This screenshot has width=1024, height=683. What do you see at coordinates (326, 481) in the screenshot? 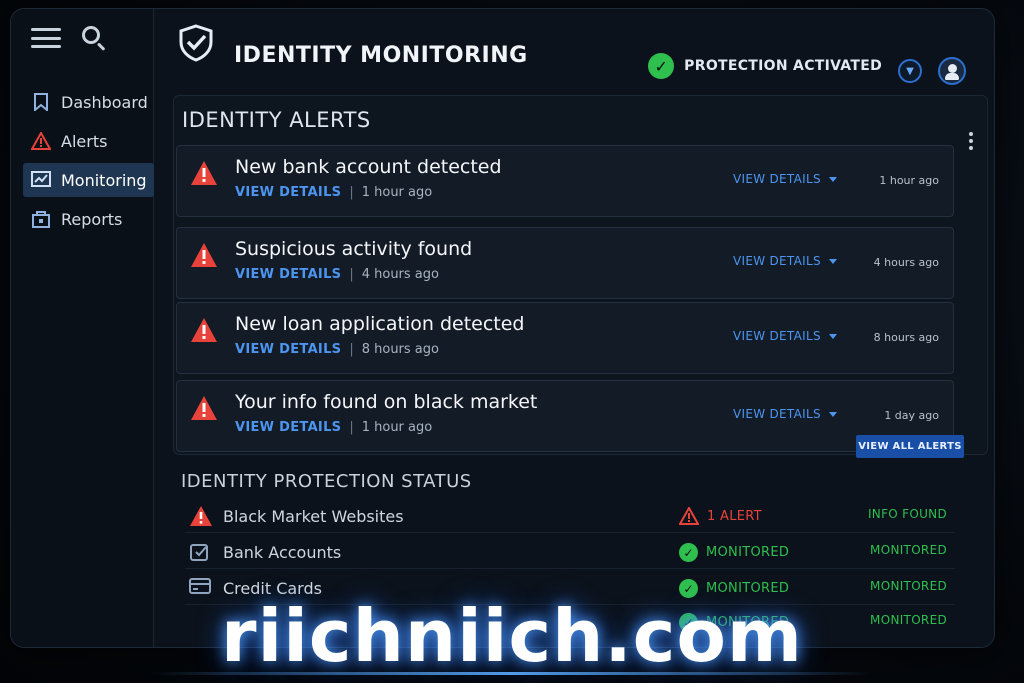
I see `status-panel-title: IDENTITY PROTECTION STATUS` at bounding box center [326, 481].